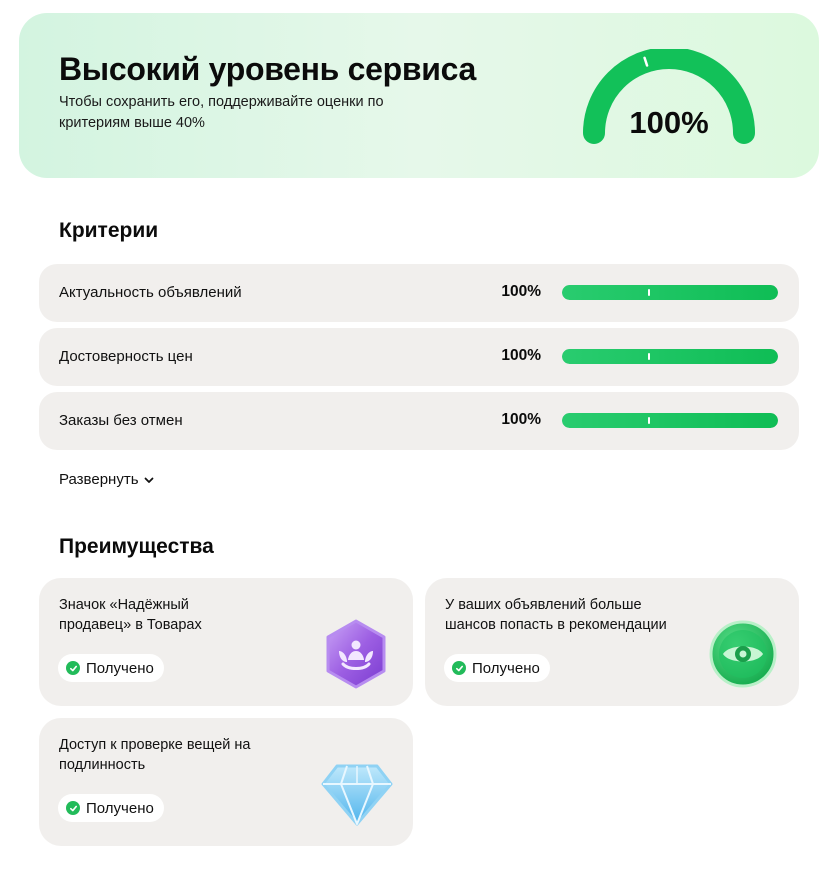 The width and height of the screenshot is (837, 880). I want to click on expand-criteria-button: Развернуть, so click(107, 479).